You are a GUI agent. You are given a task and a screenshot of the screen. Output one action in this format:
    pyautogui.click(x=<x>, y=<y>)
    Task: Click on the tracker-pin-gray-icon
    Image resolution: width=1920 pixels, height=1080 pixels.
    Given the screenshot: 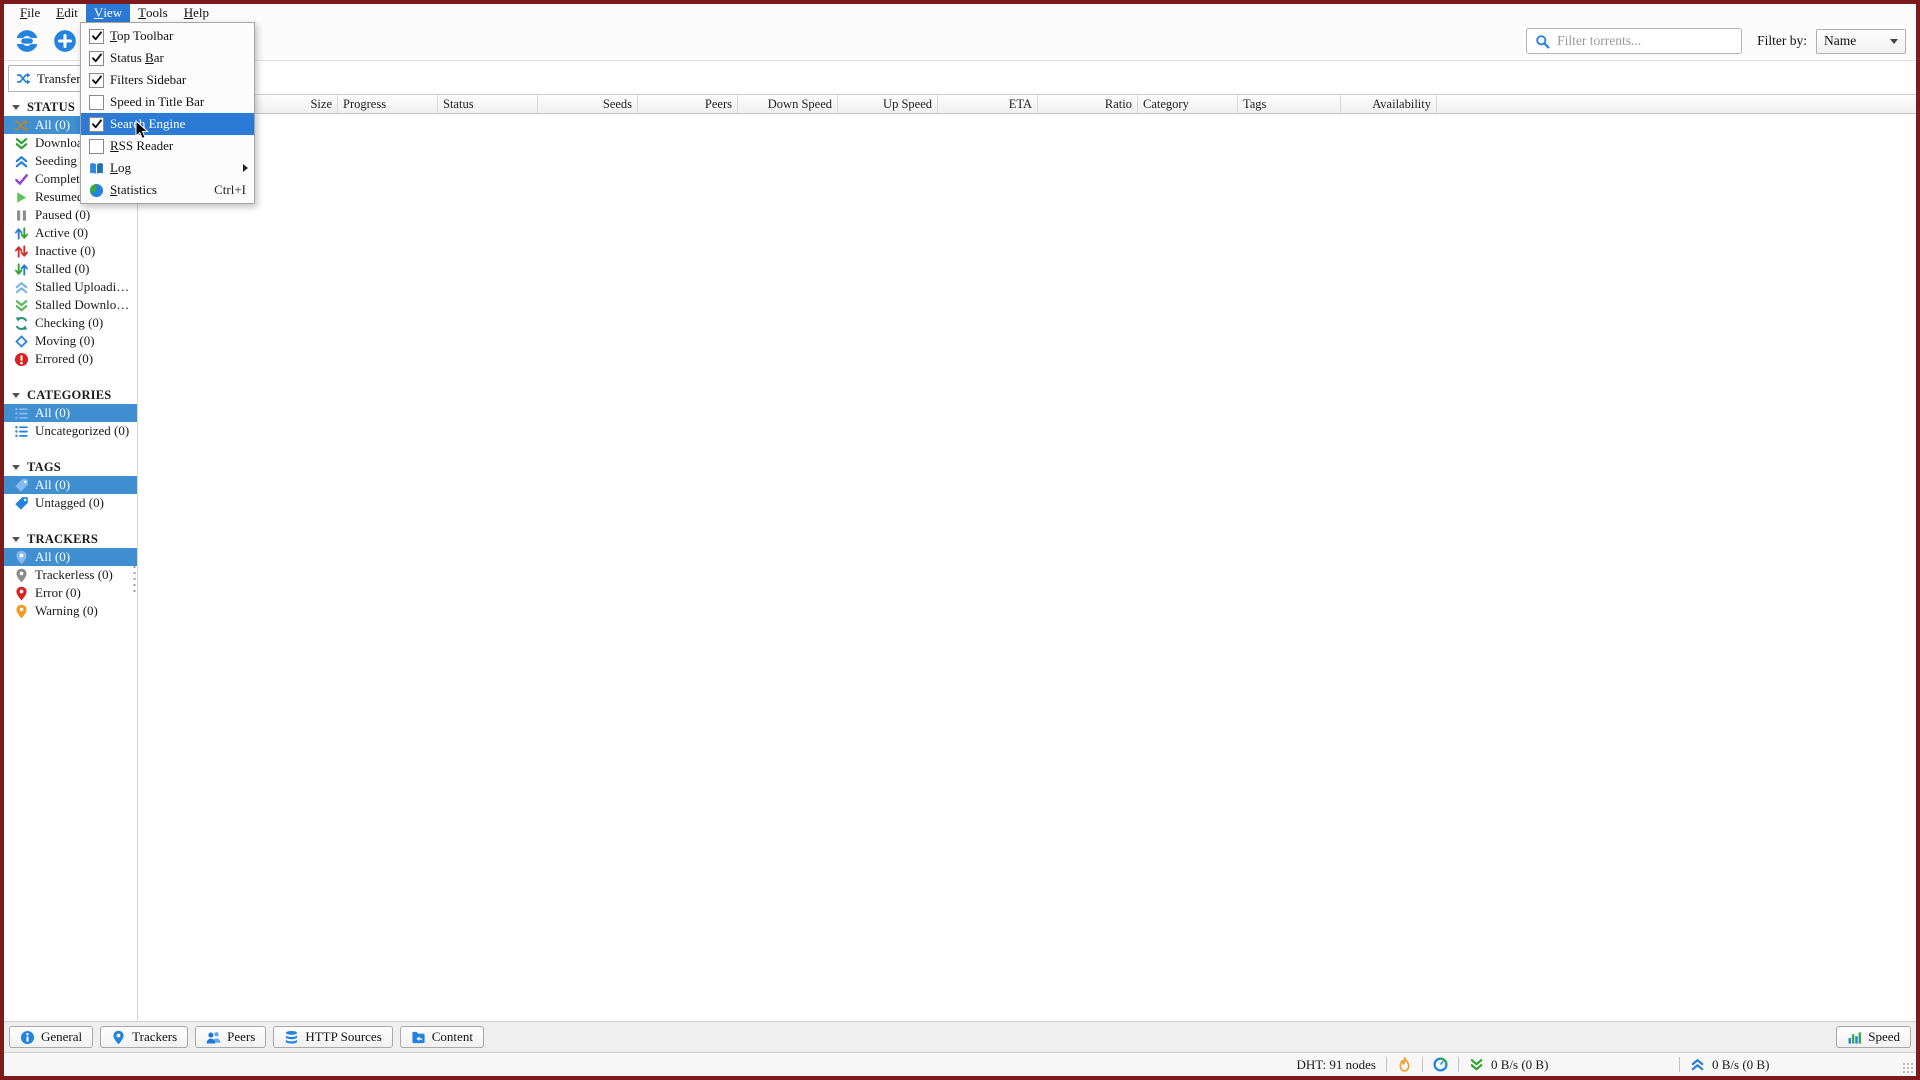 What is the action you would take?
    pyautogui.click(x=21, y=575)
    